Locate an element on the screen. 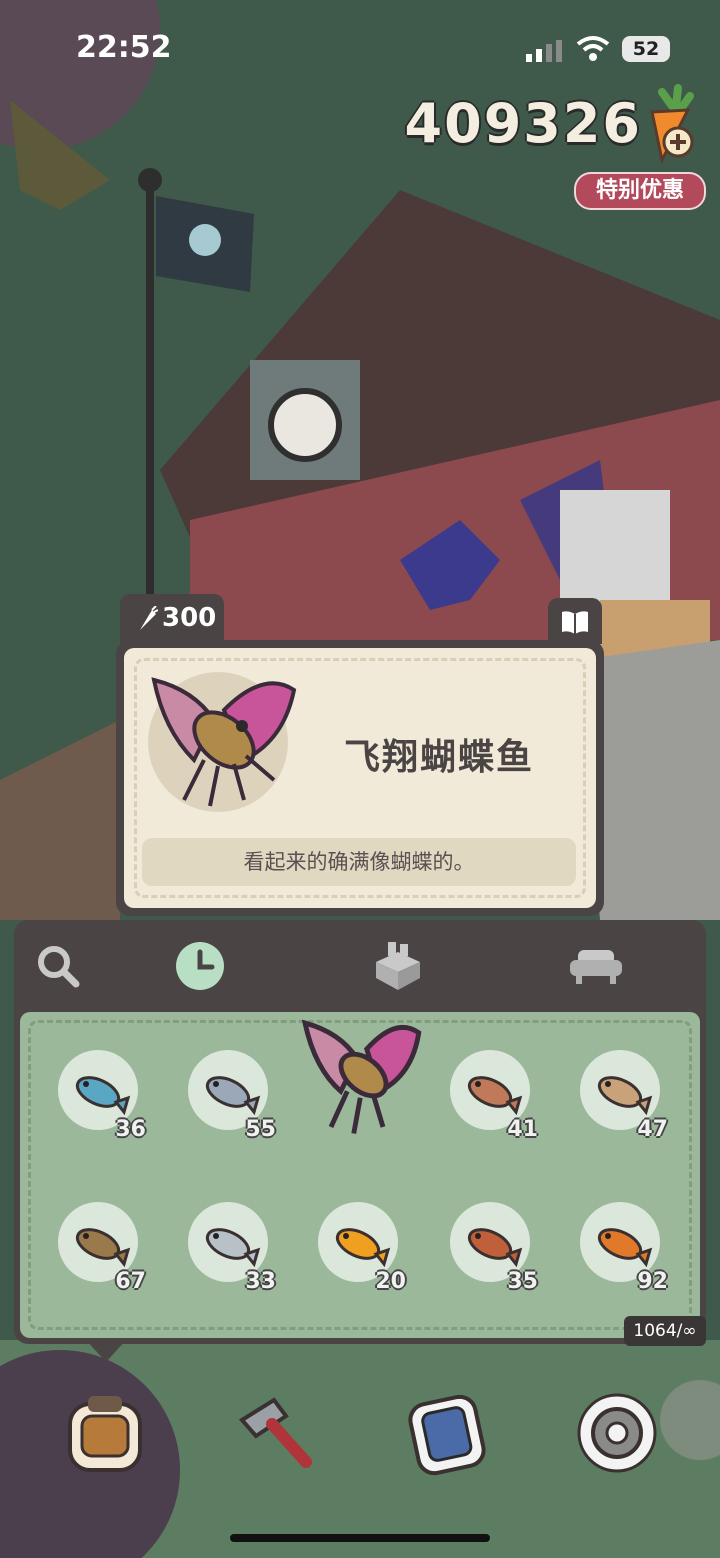 Image resolution: width=720 pixels, height=1558 pixels. home-indicator is located at coordinates (360, 1538).